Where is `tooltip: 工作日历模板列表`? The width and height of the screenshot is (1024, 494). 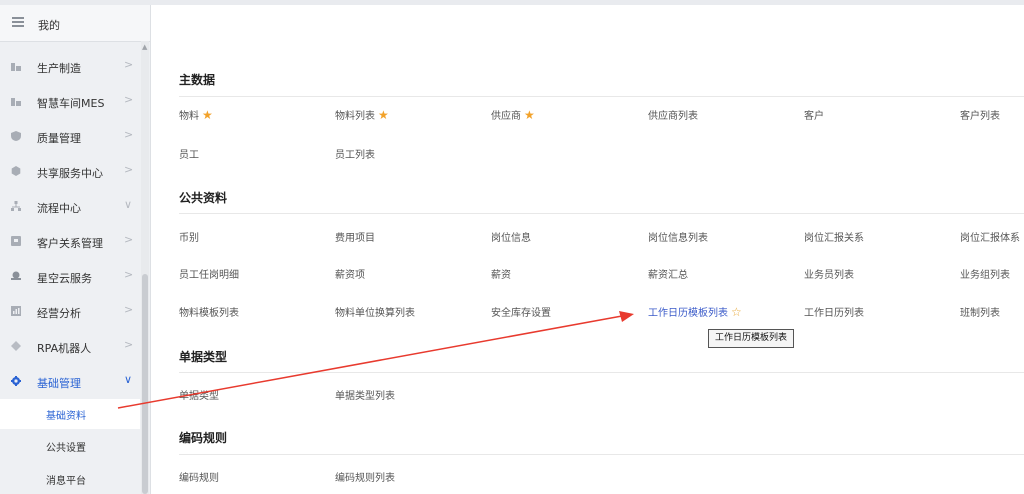
tooltip: 工作日历模板列表 is located at coordinates (751, 338).